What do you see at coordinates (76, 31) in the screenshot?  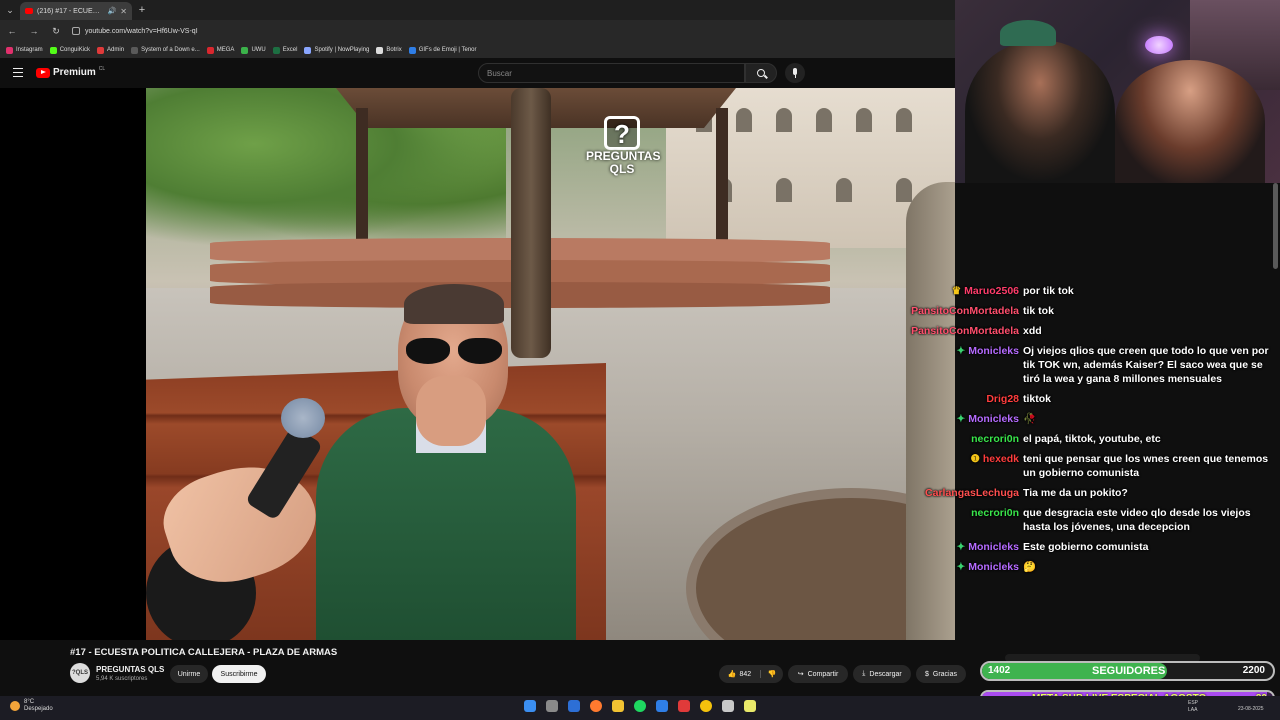 I see `site-info-icon` at bounding box center [76, 31].